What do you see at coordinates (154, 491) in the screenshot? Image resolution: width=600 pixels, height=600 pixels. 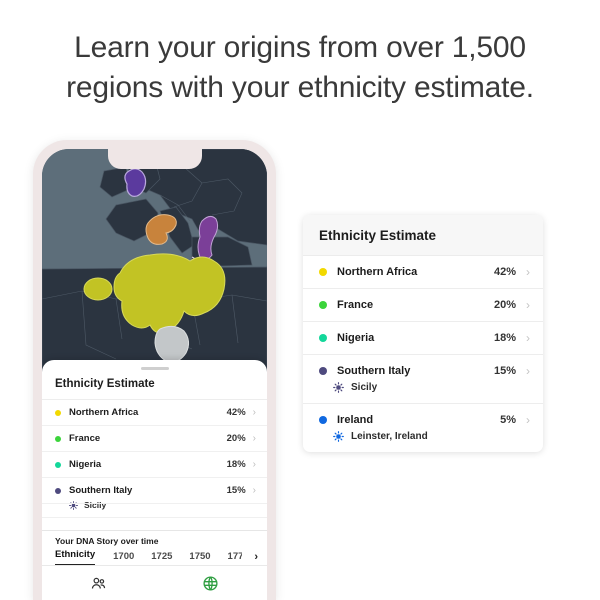 I see `phone-ethnicity-row: Southern Italy 15% ›` at bounding box center [154, 491].